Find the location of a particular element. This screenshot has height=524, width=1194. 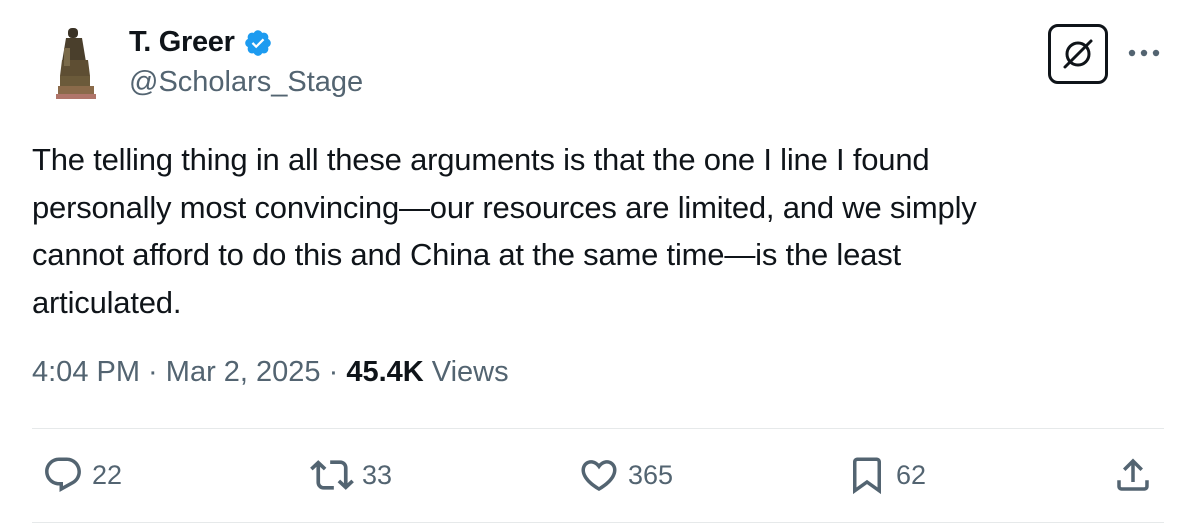

divider-top is located at coordinates (598, 428).